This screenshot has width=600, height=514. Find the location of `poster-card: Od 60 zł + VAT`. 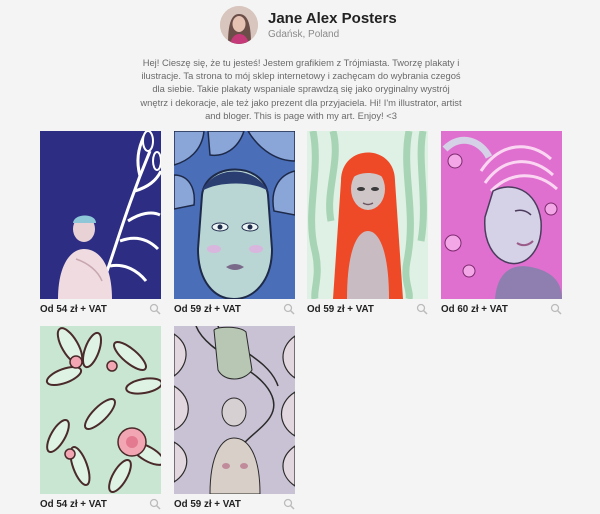

poster-card: Od 60 zł + VAT is located at coordinates (501, 225).